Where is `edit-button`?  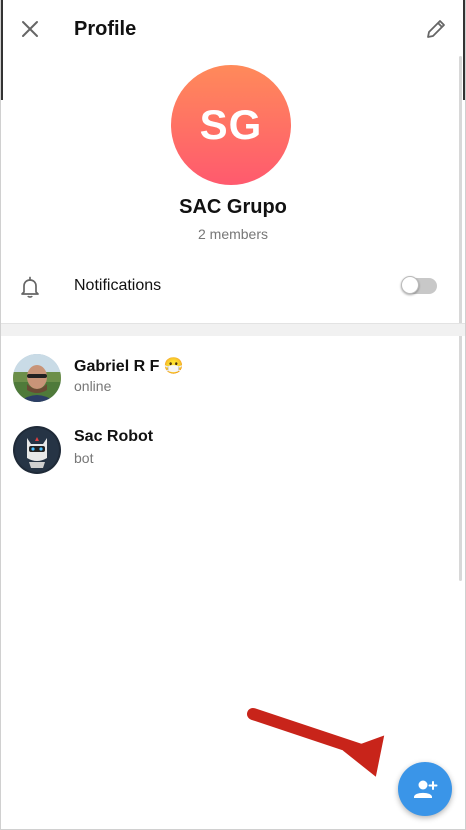
edit-button is located at coordinates (436, 29).